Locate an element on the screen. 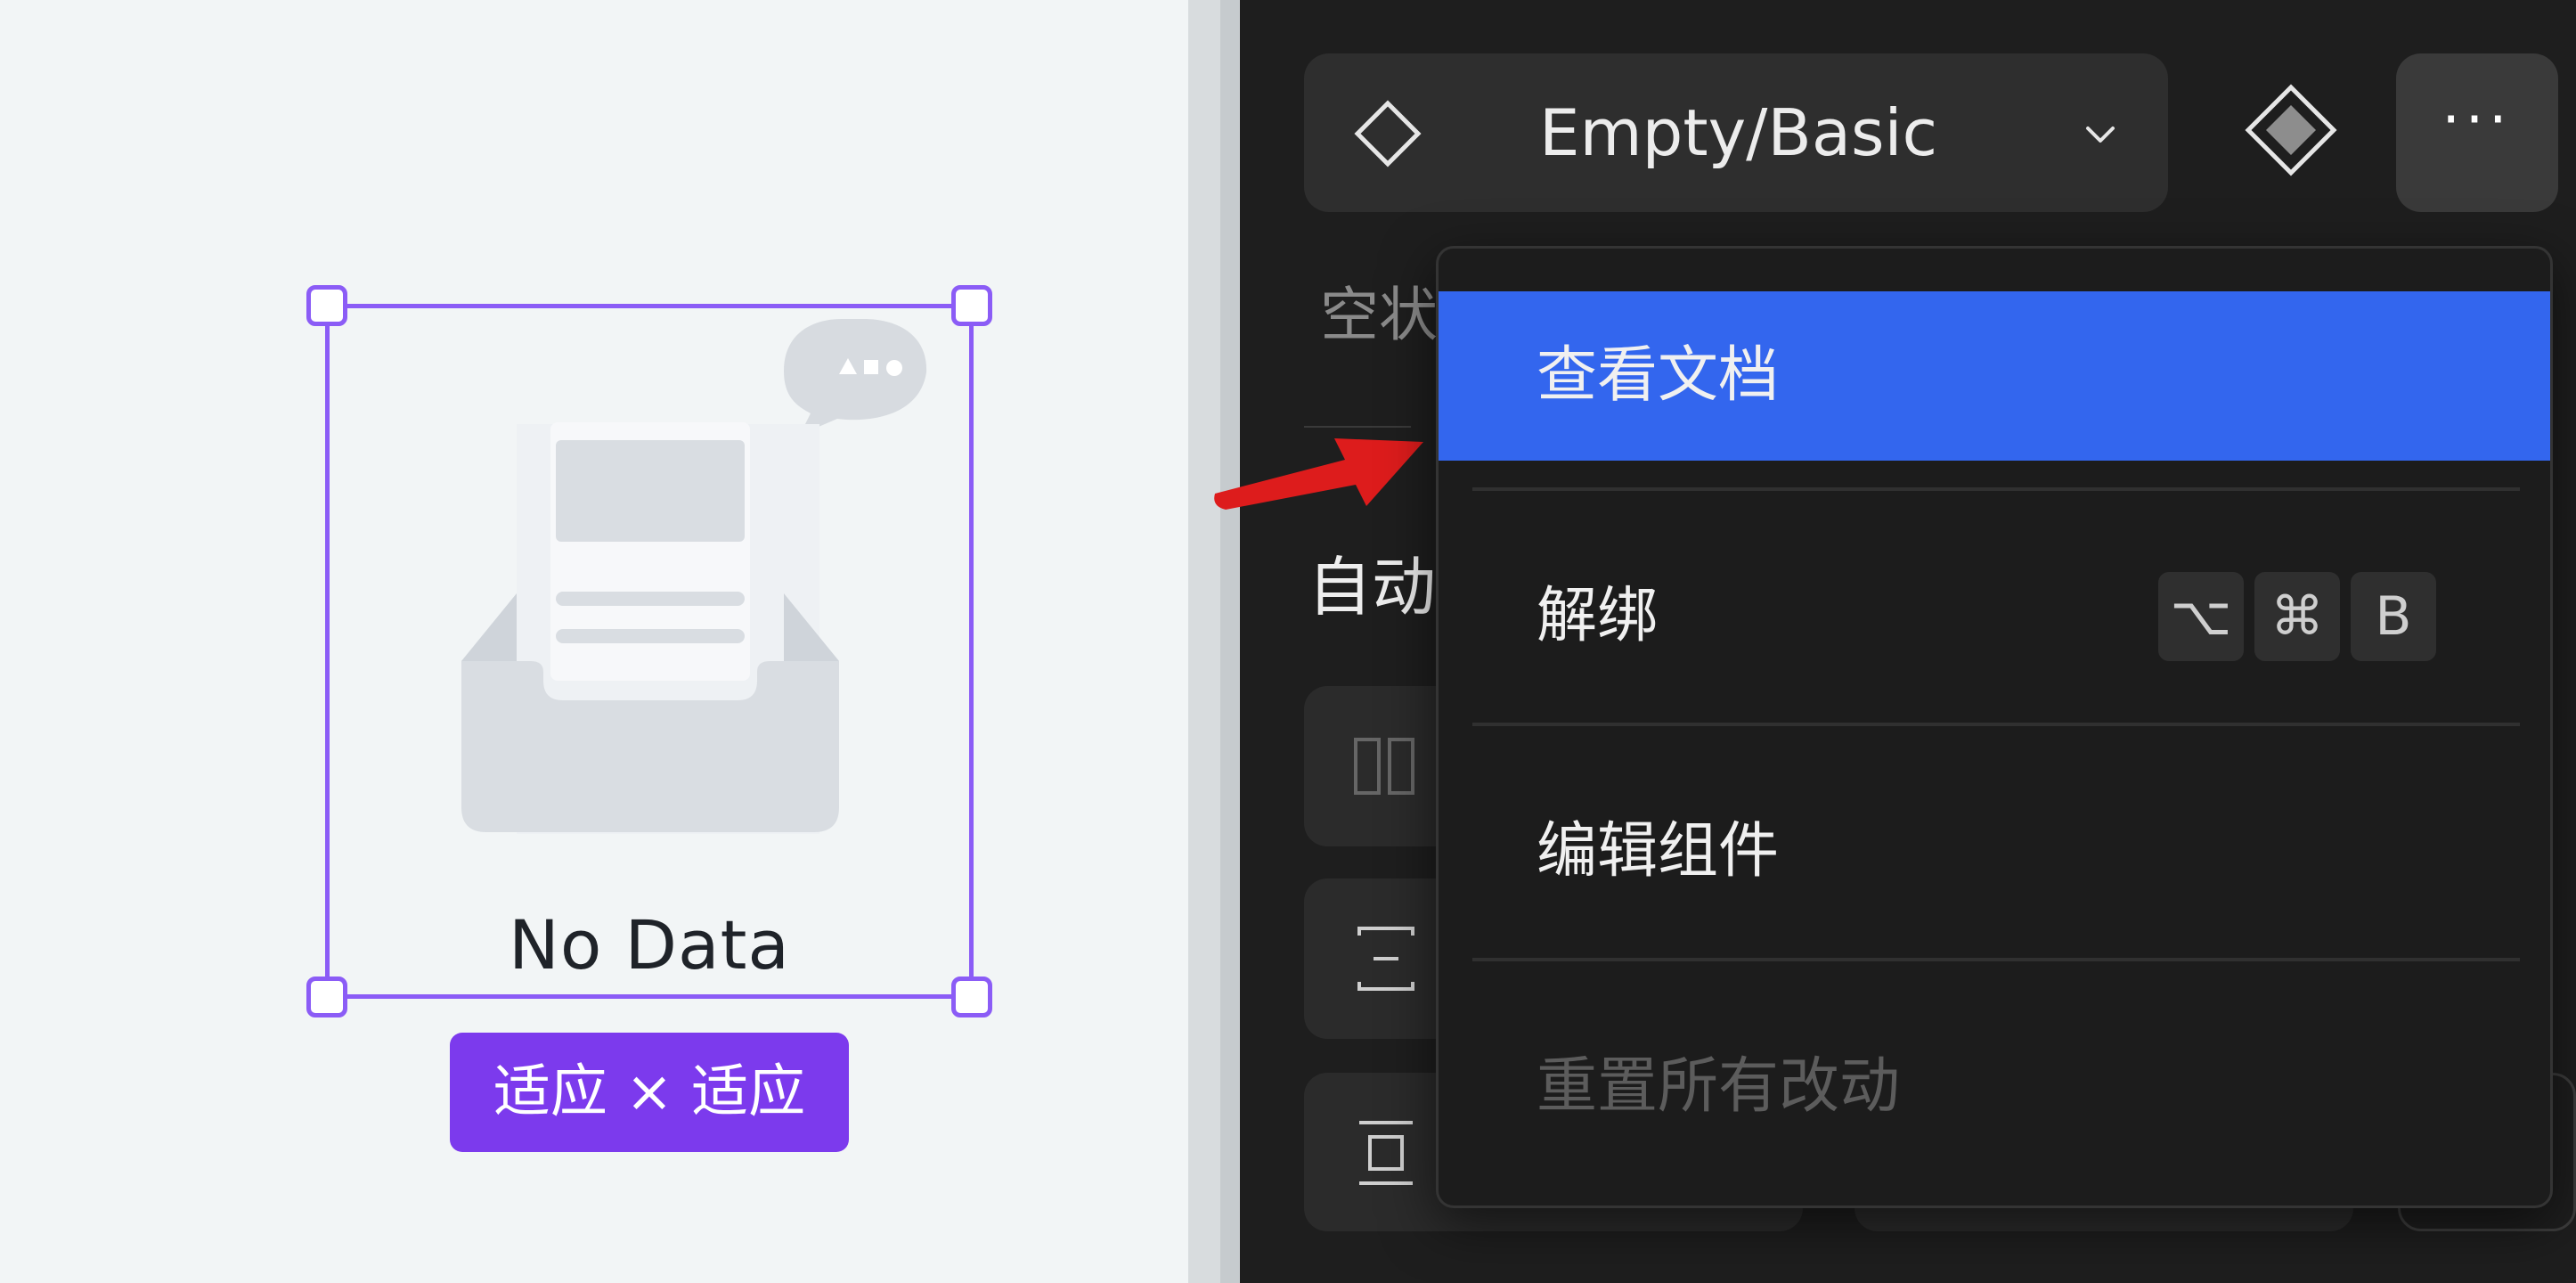 The image size is (2576, 1283). annotation-arrow-icon is located at coordinates (1319, 474).